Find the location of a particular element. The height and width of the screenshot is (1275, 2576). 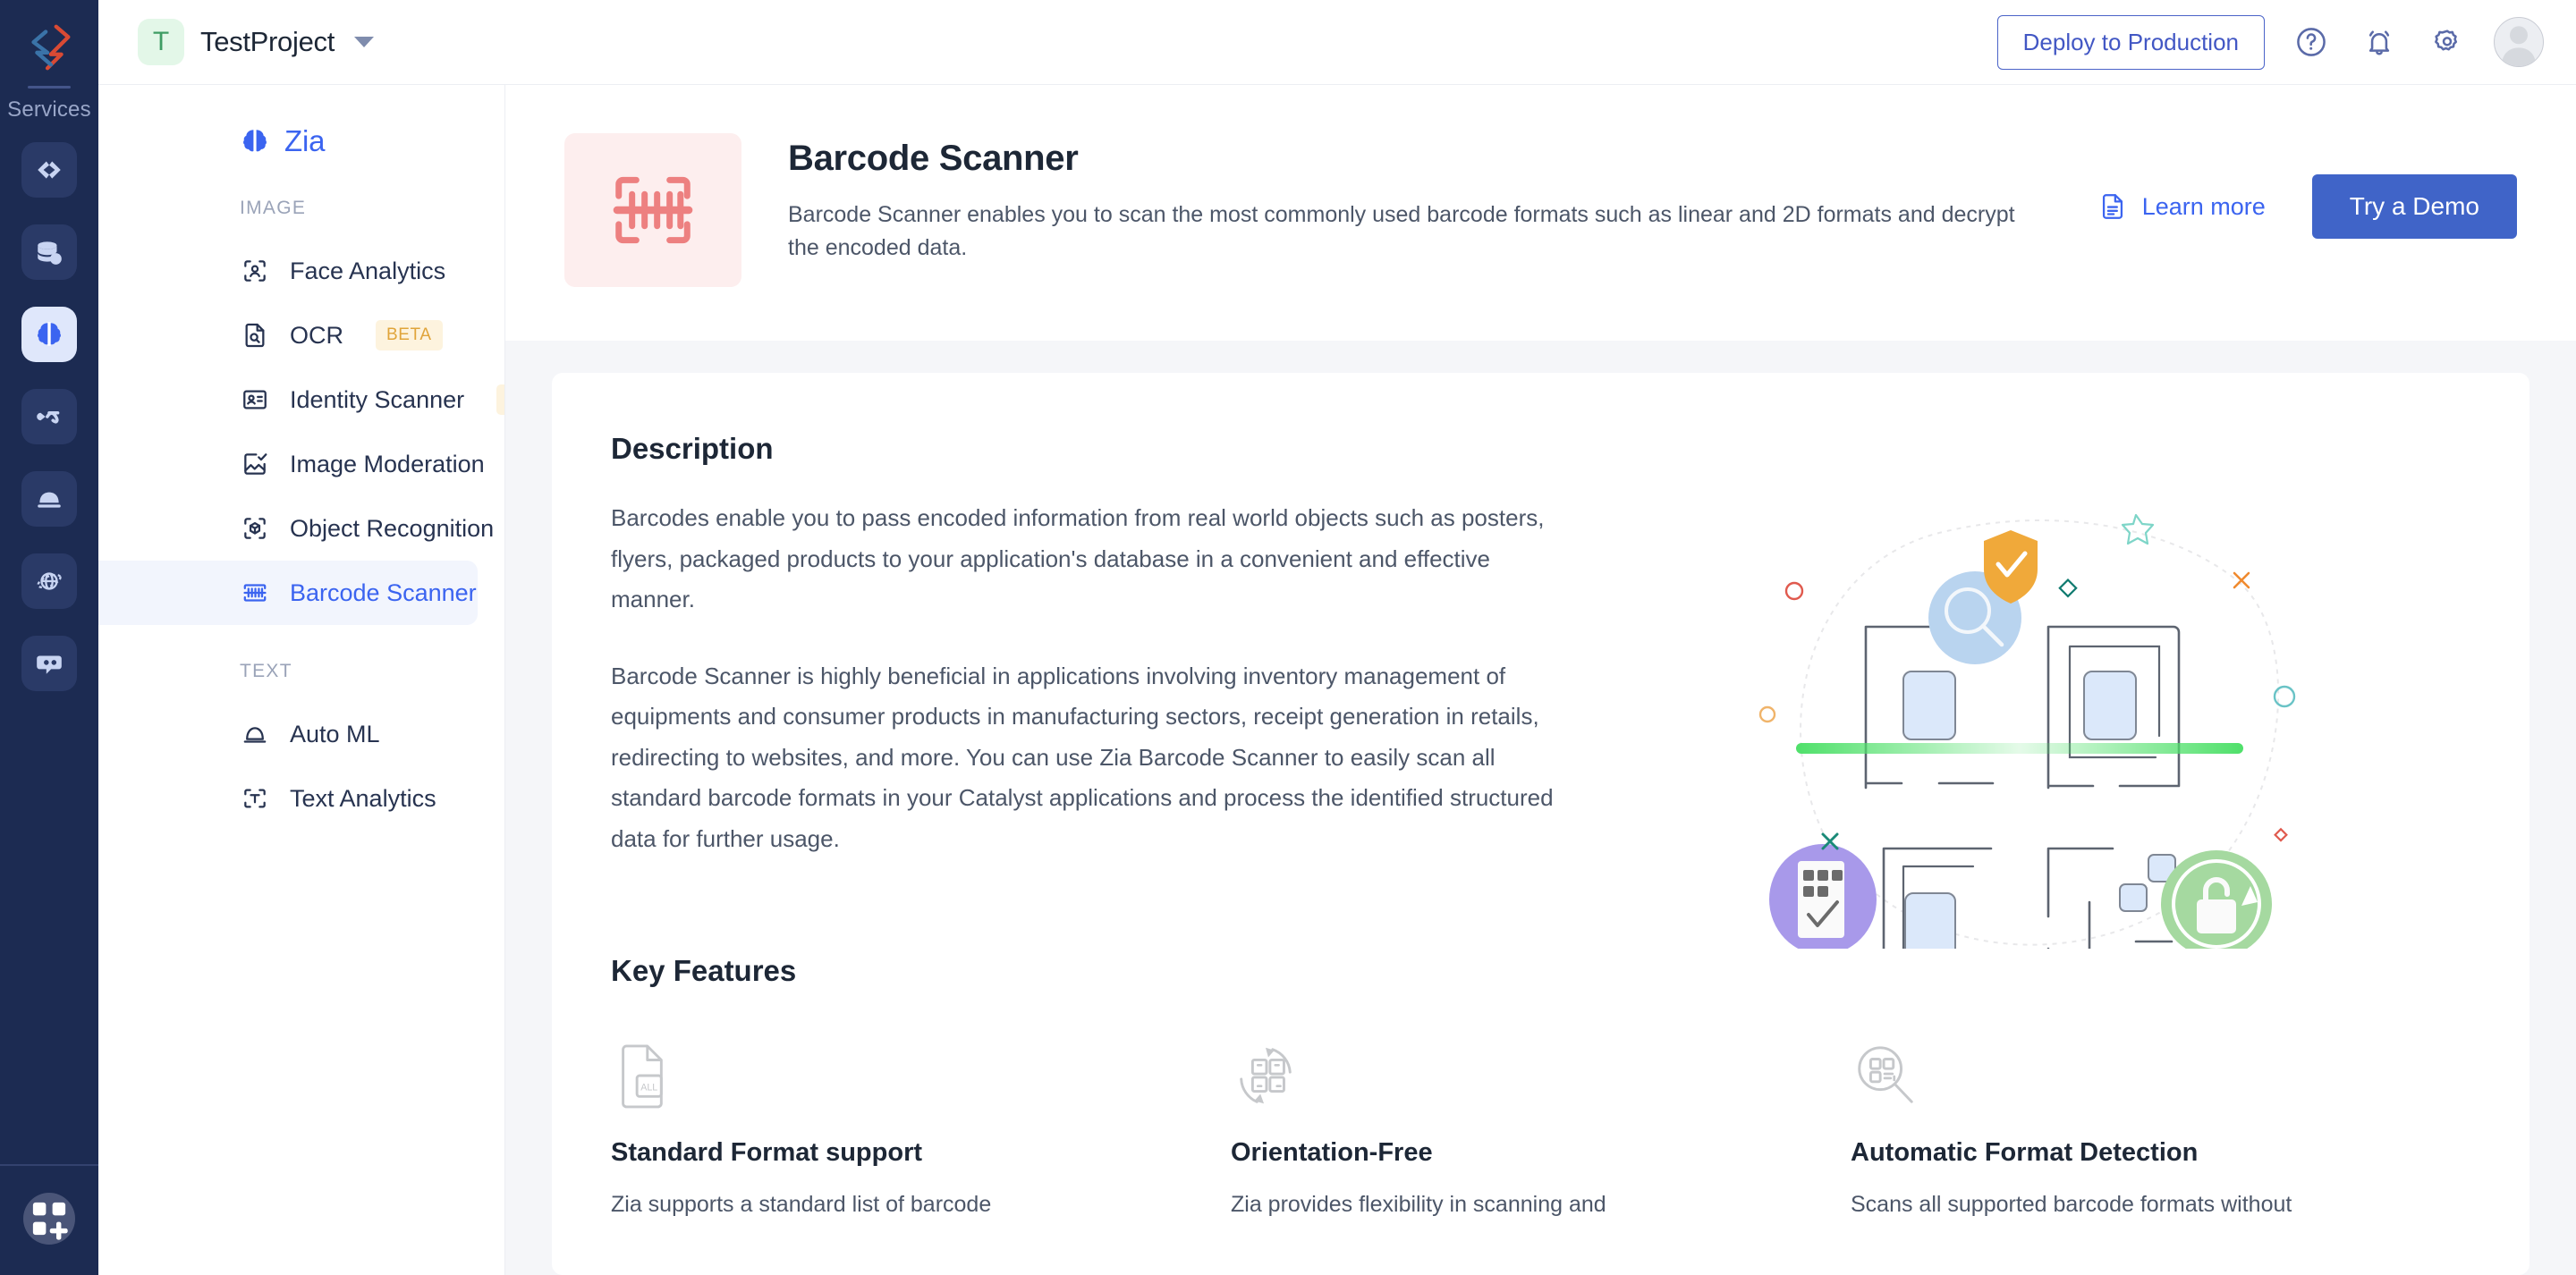

rail-bottom-section is located at coordinates (49, 1219).